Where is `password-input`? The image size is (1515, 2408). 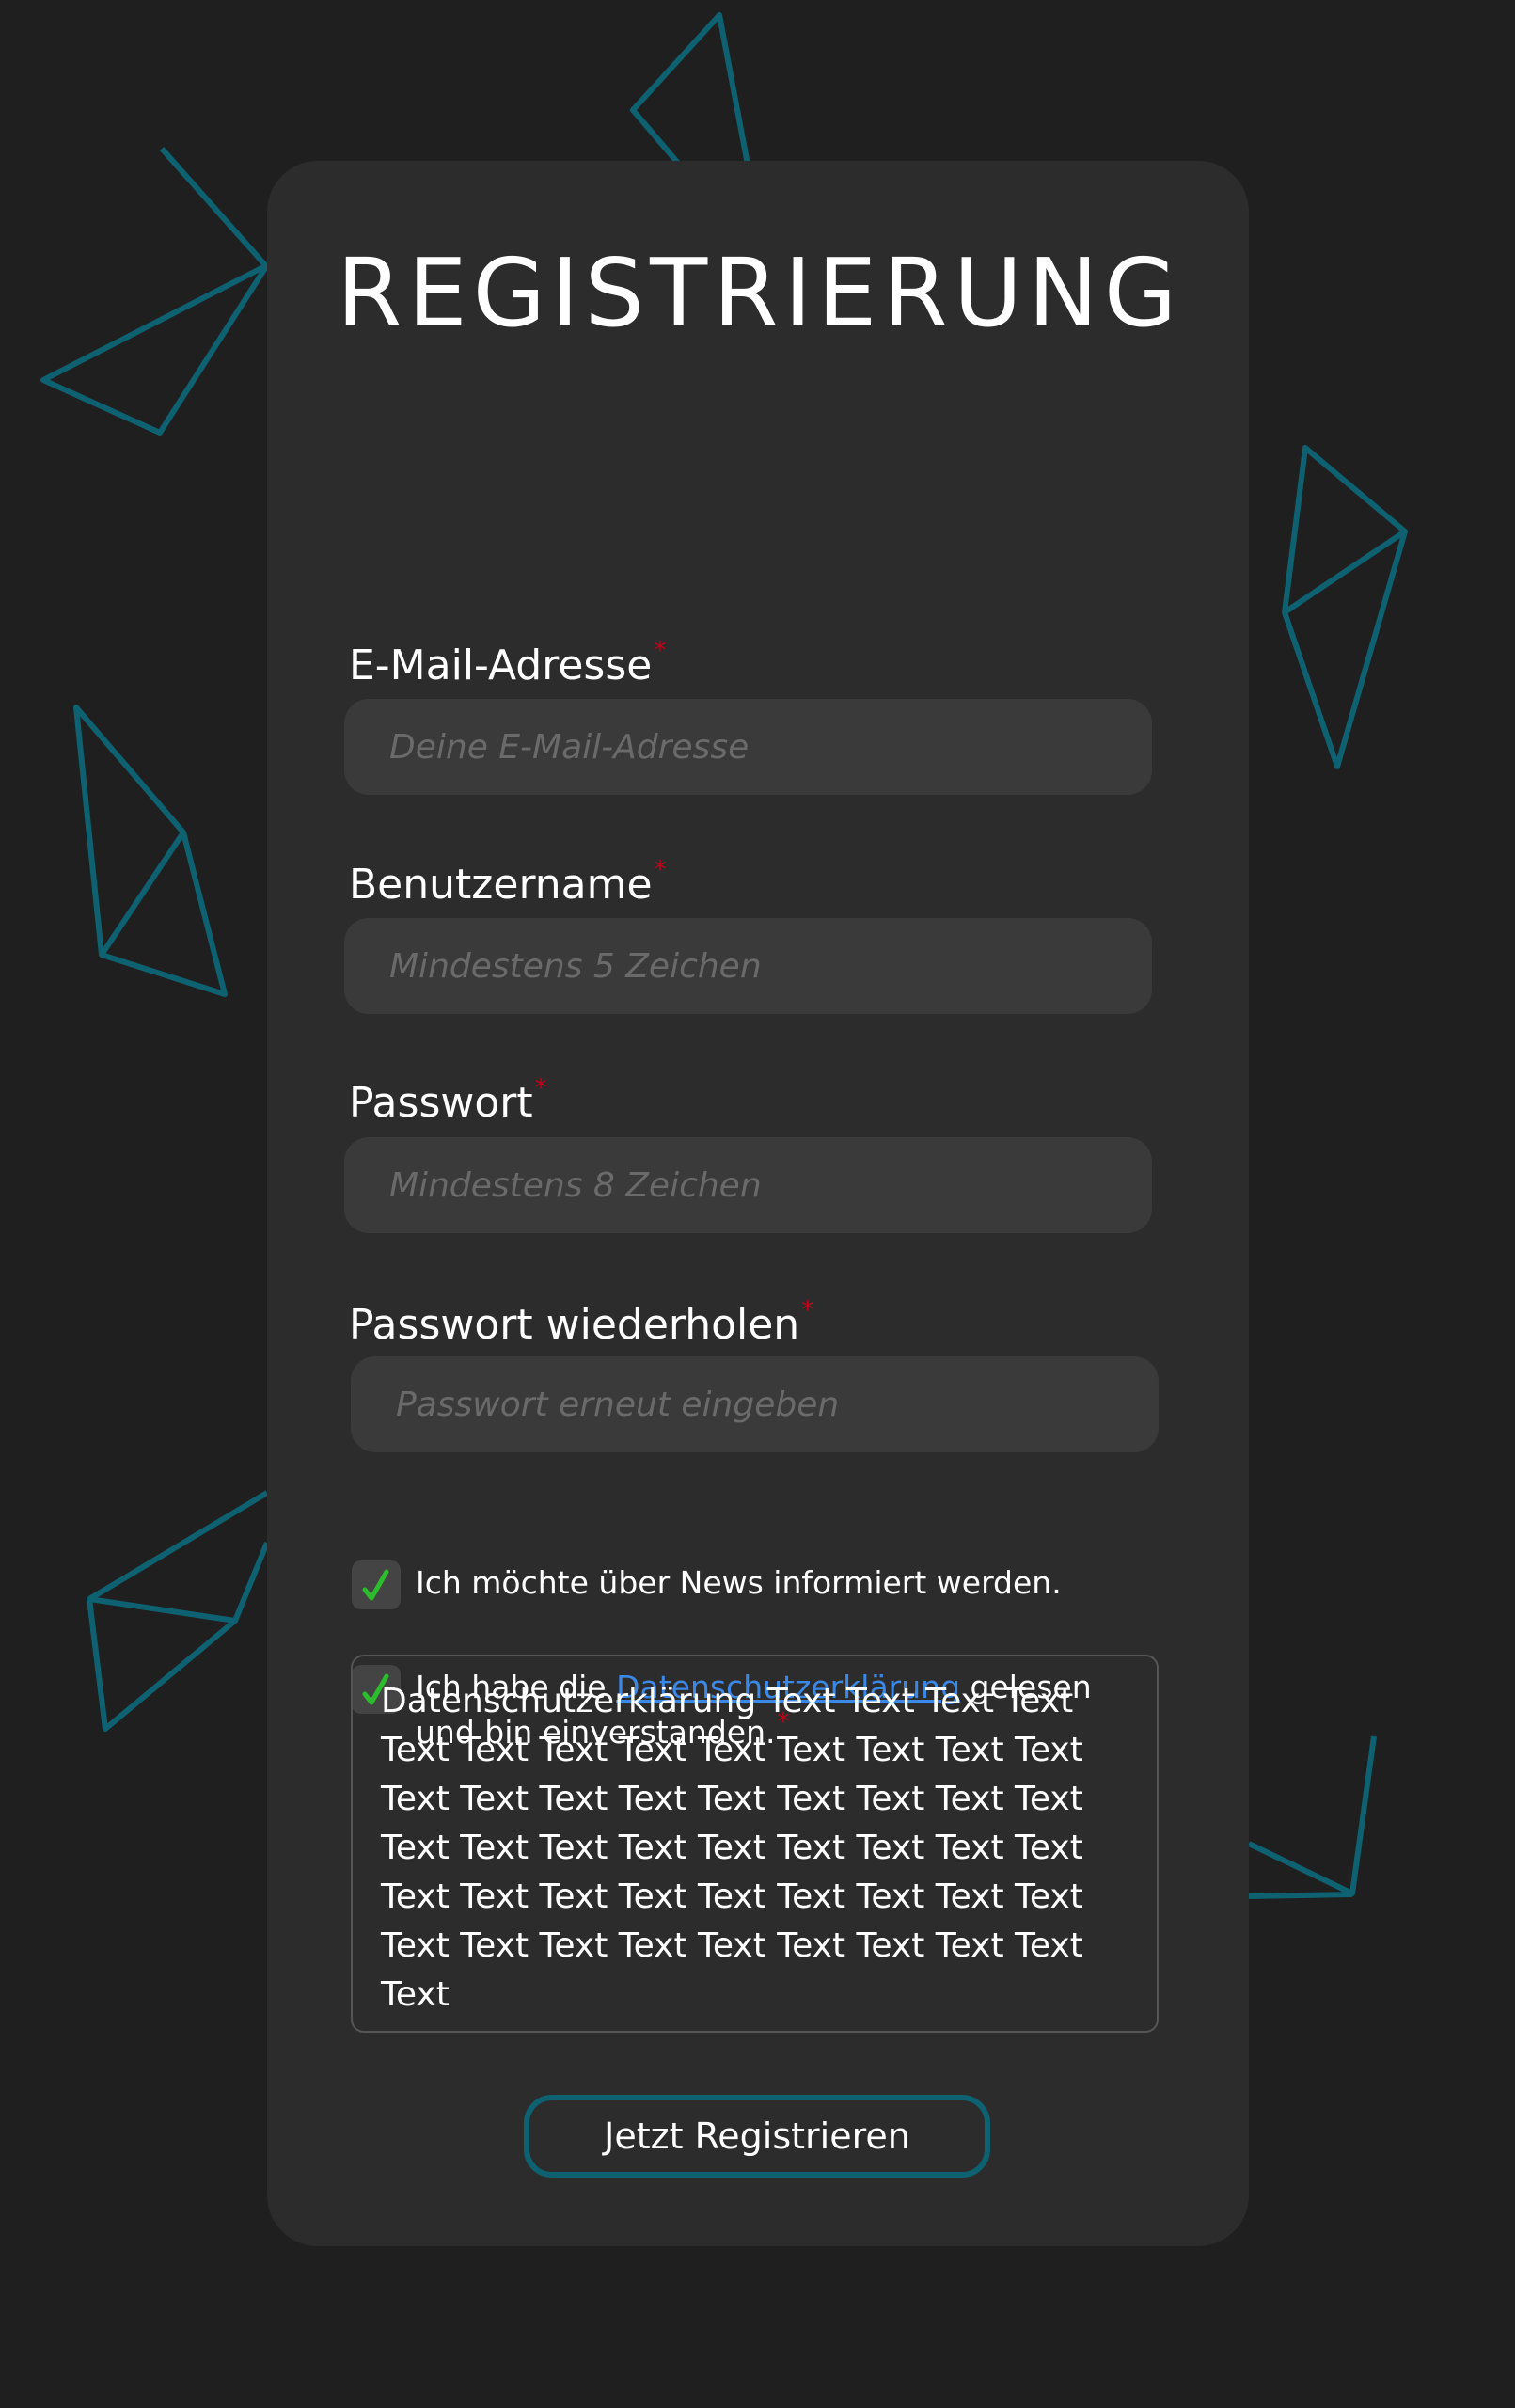 password-input is located at coordinates (748, 1185).